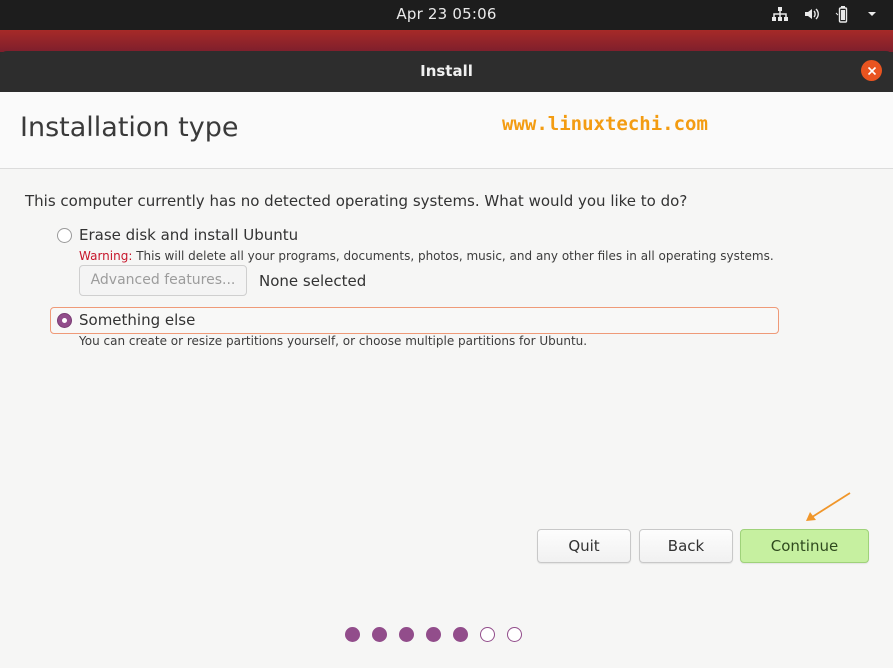  I want to click on top-bar: Apr 23 05:06, so click(446, 15).